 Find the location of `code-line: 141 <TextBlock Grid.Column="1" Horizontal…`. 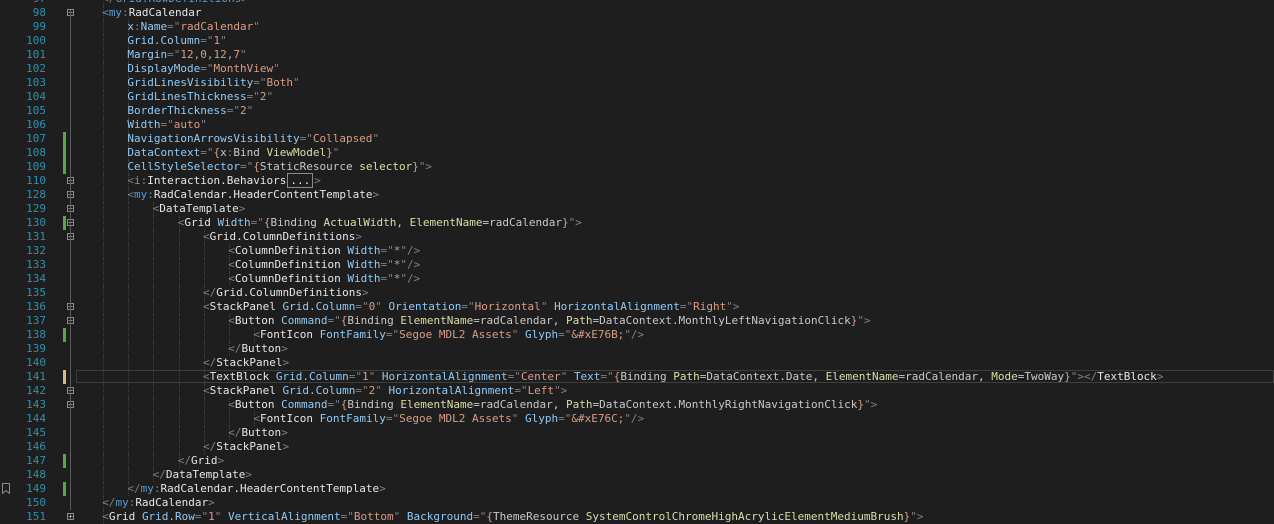

code-line: 141 <TextBlock Grid.Column="1" Horizontal… is located at coordinates (637, 377).